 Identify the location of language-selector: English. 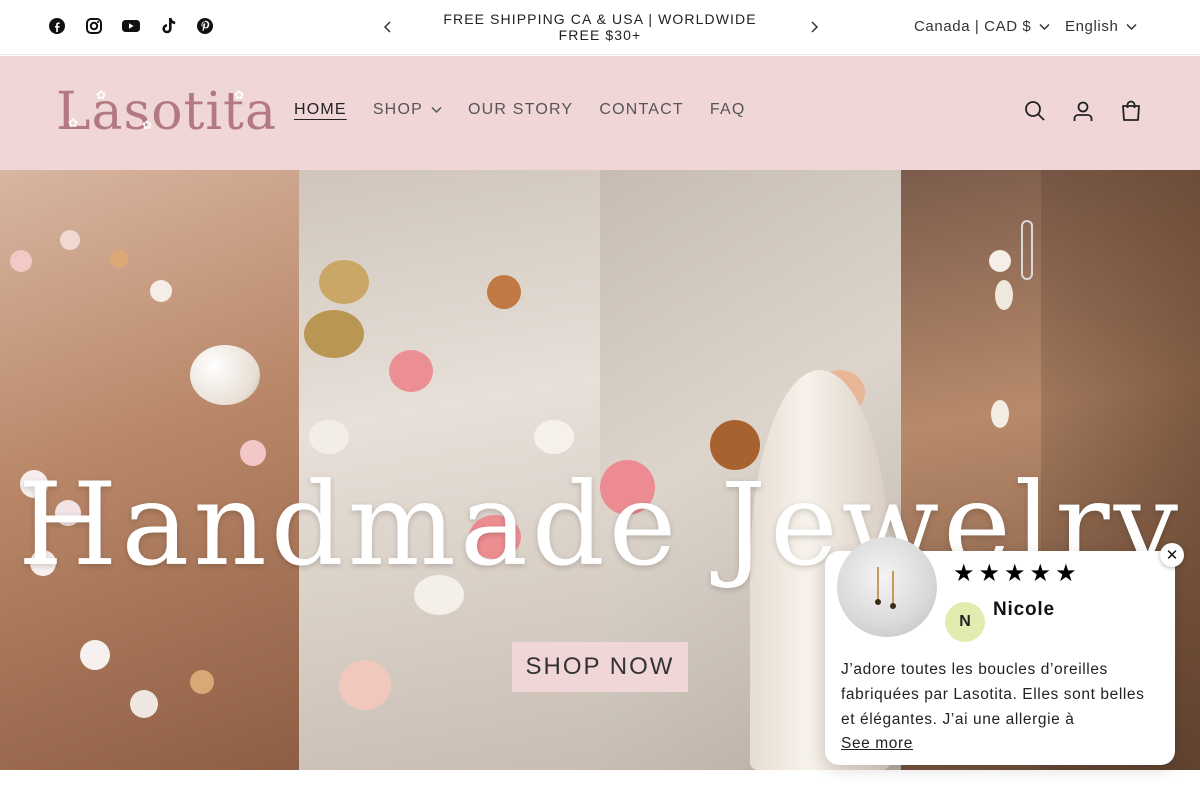
(1101, 26).